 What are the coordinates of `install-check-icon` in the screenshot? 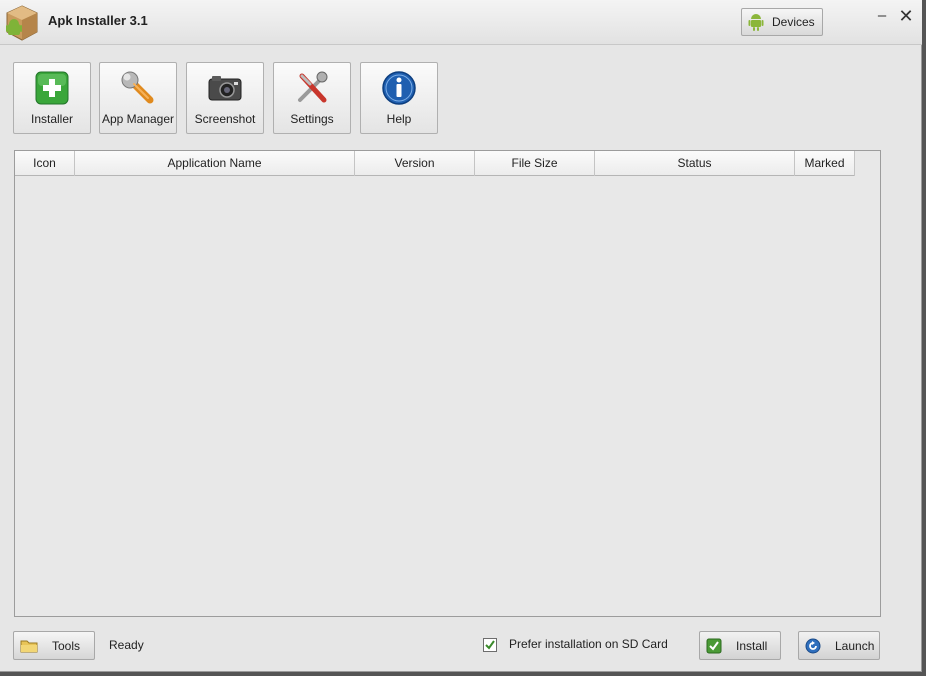 It's located at (714, 645).